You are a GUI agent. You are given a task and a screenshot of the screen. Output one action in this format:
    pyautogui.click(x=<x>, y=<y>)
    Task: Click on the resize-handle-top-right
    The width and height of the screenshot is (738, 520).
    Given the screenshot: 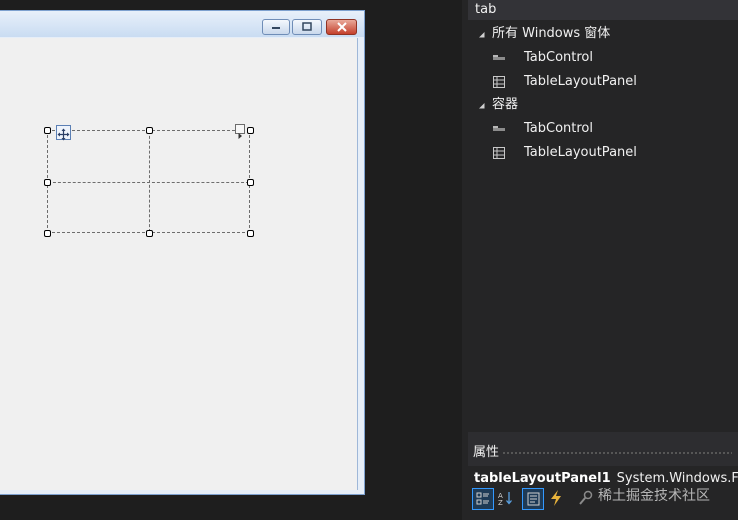 What is the action you would take?
    pyautogui.click(x=250, y=130)
    